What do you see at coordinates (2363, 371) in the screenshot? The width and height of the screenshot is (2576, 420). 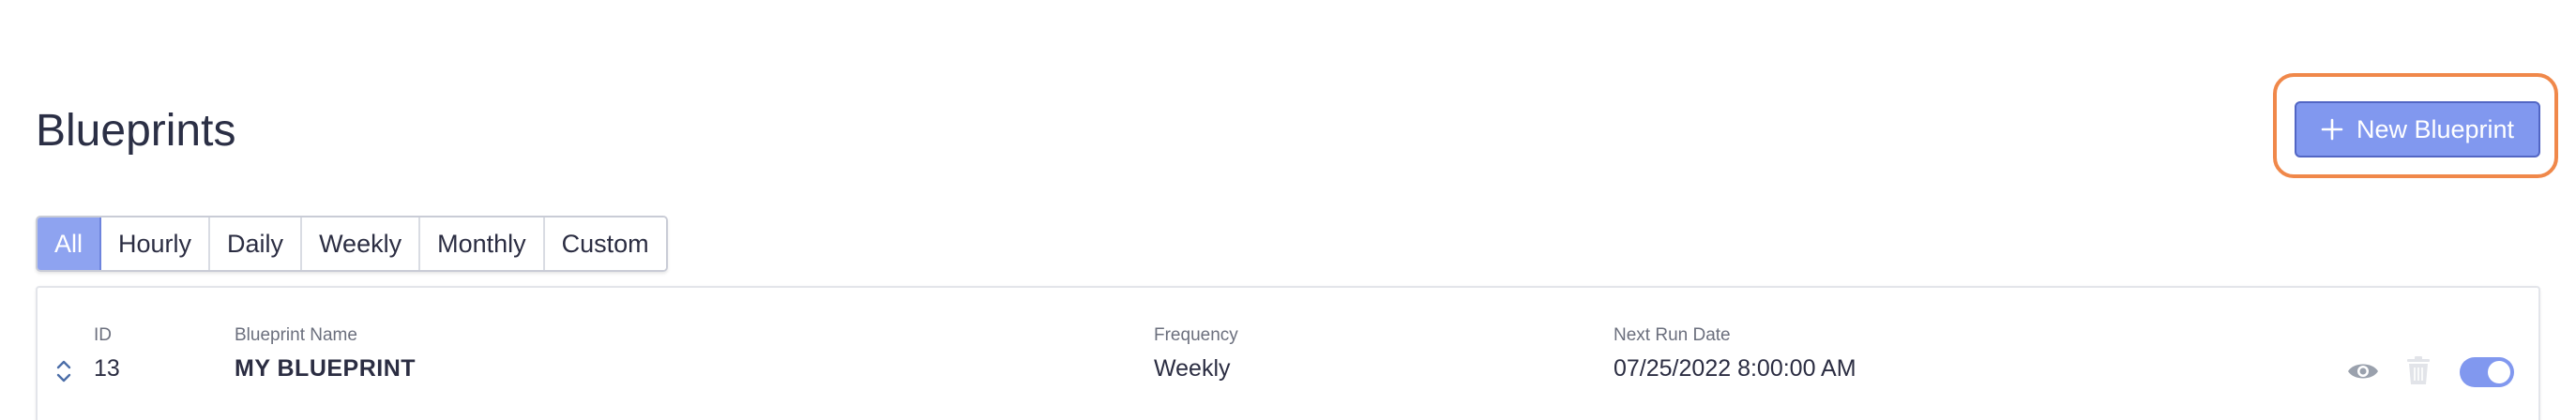 I see `eye-icon` at bounding box center [2363, 371].